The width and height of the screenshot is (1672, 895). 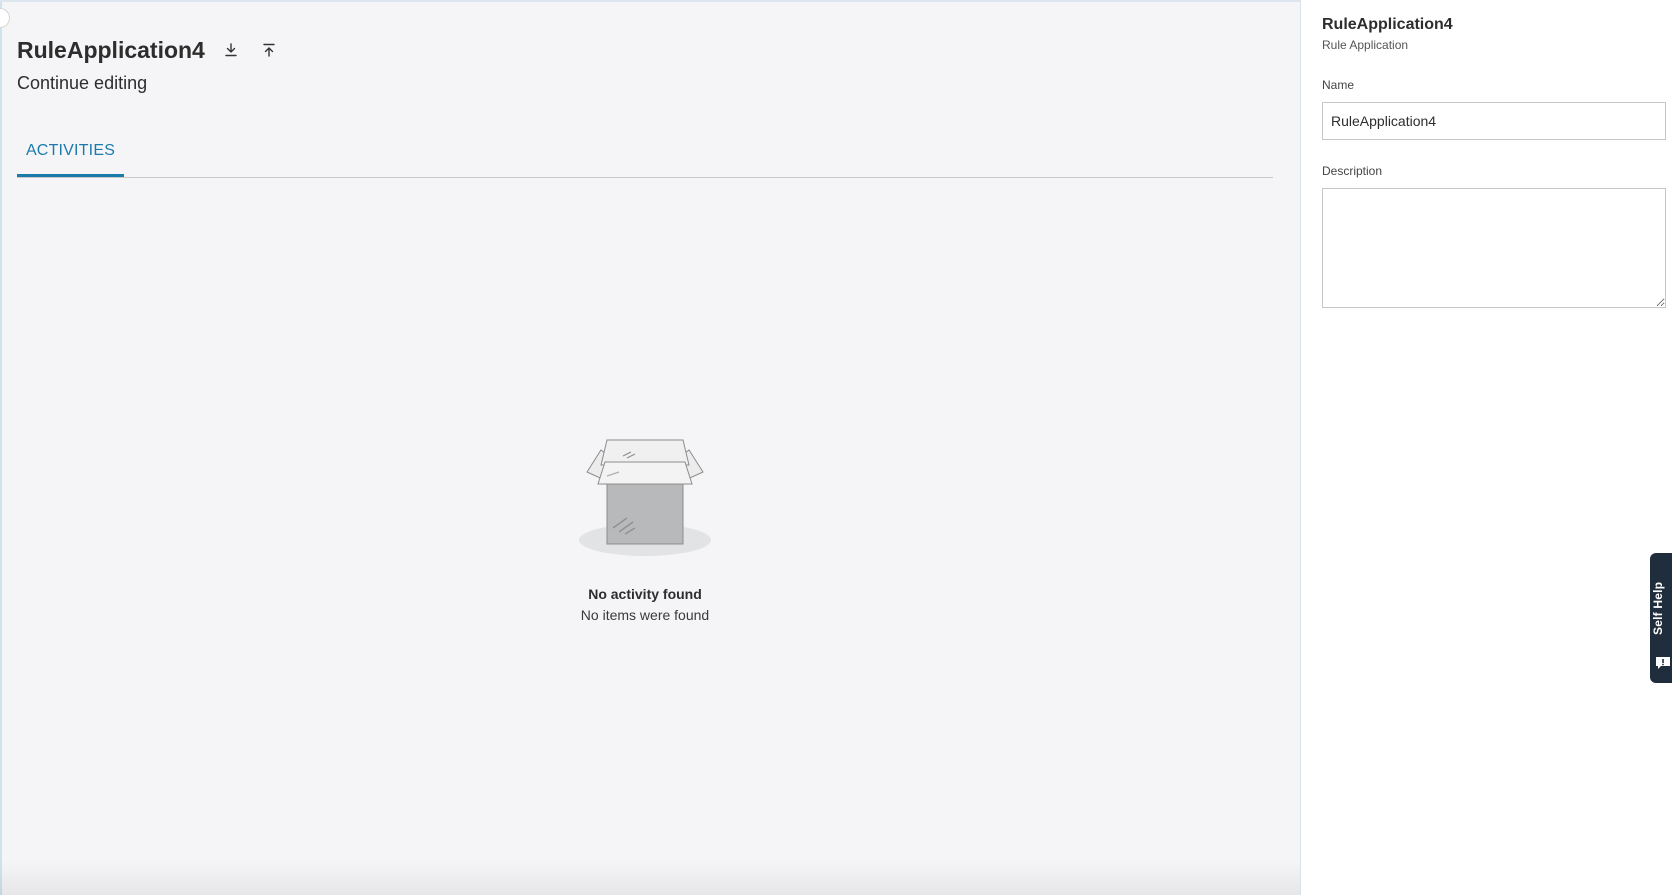 What do you see at coordinates (5, 18) in the screenshot?
I see `collapse-handle` at bounding box center [5, 18].